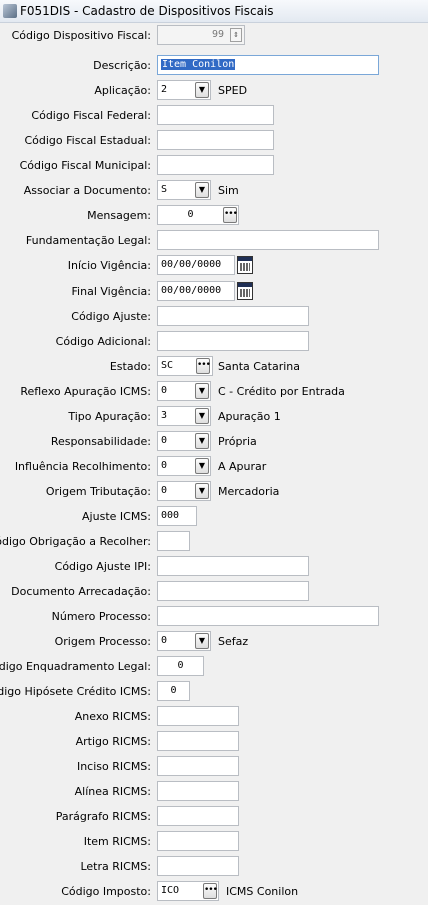 The image size is (428, 905). I want to click on ajuste-icms-value: 000, so click(170, 515).